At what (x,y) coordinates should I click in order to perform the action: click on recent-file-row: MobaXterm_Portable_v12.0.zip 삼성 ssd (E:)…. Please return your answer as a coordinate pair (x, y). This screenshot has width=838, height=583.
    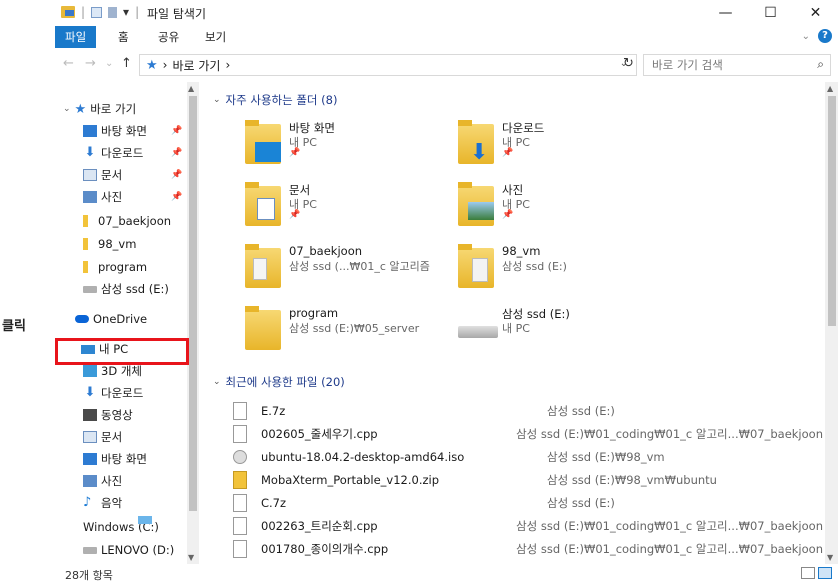
    Looking at the image, I should click on (528, 480).